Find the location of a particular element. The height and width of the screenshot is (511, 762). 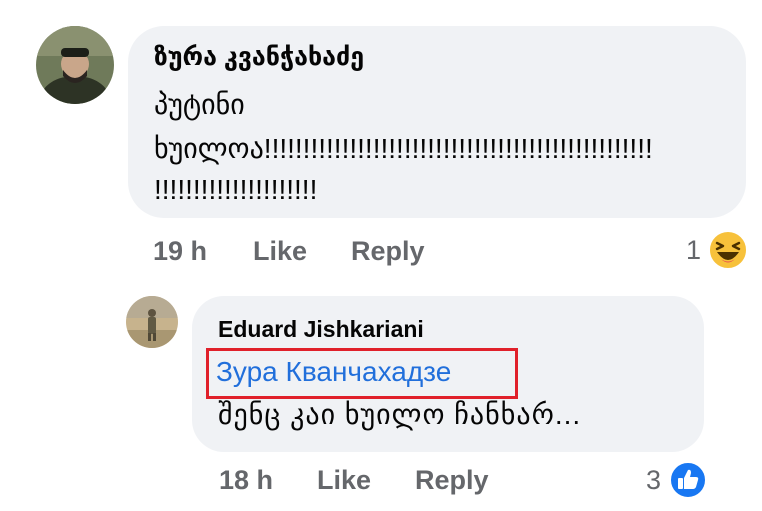

comment-reaction-count: 1 is located at coordinates (693, 250).